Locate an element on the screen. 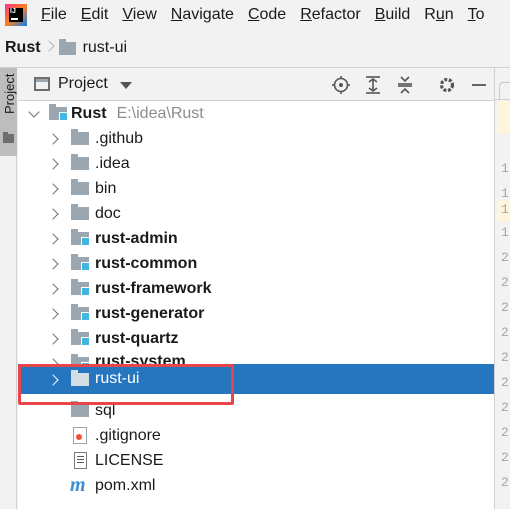 The height and width of the screenshot is (509, 510). tree-item-gitignore: .gitignore is located at coordinates (256, 435).